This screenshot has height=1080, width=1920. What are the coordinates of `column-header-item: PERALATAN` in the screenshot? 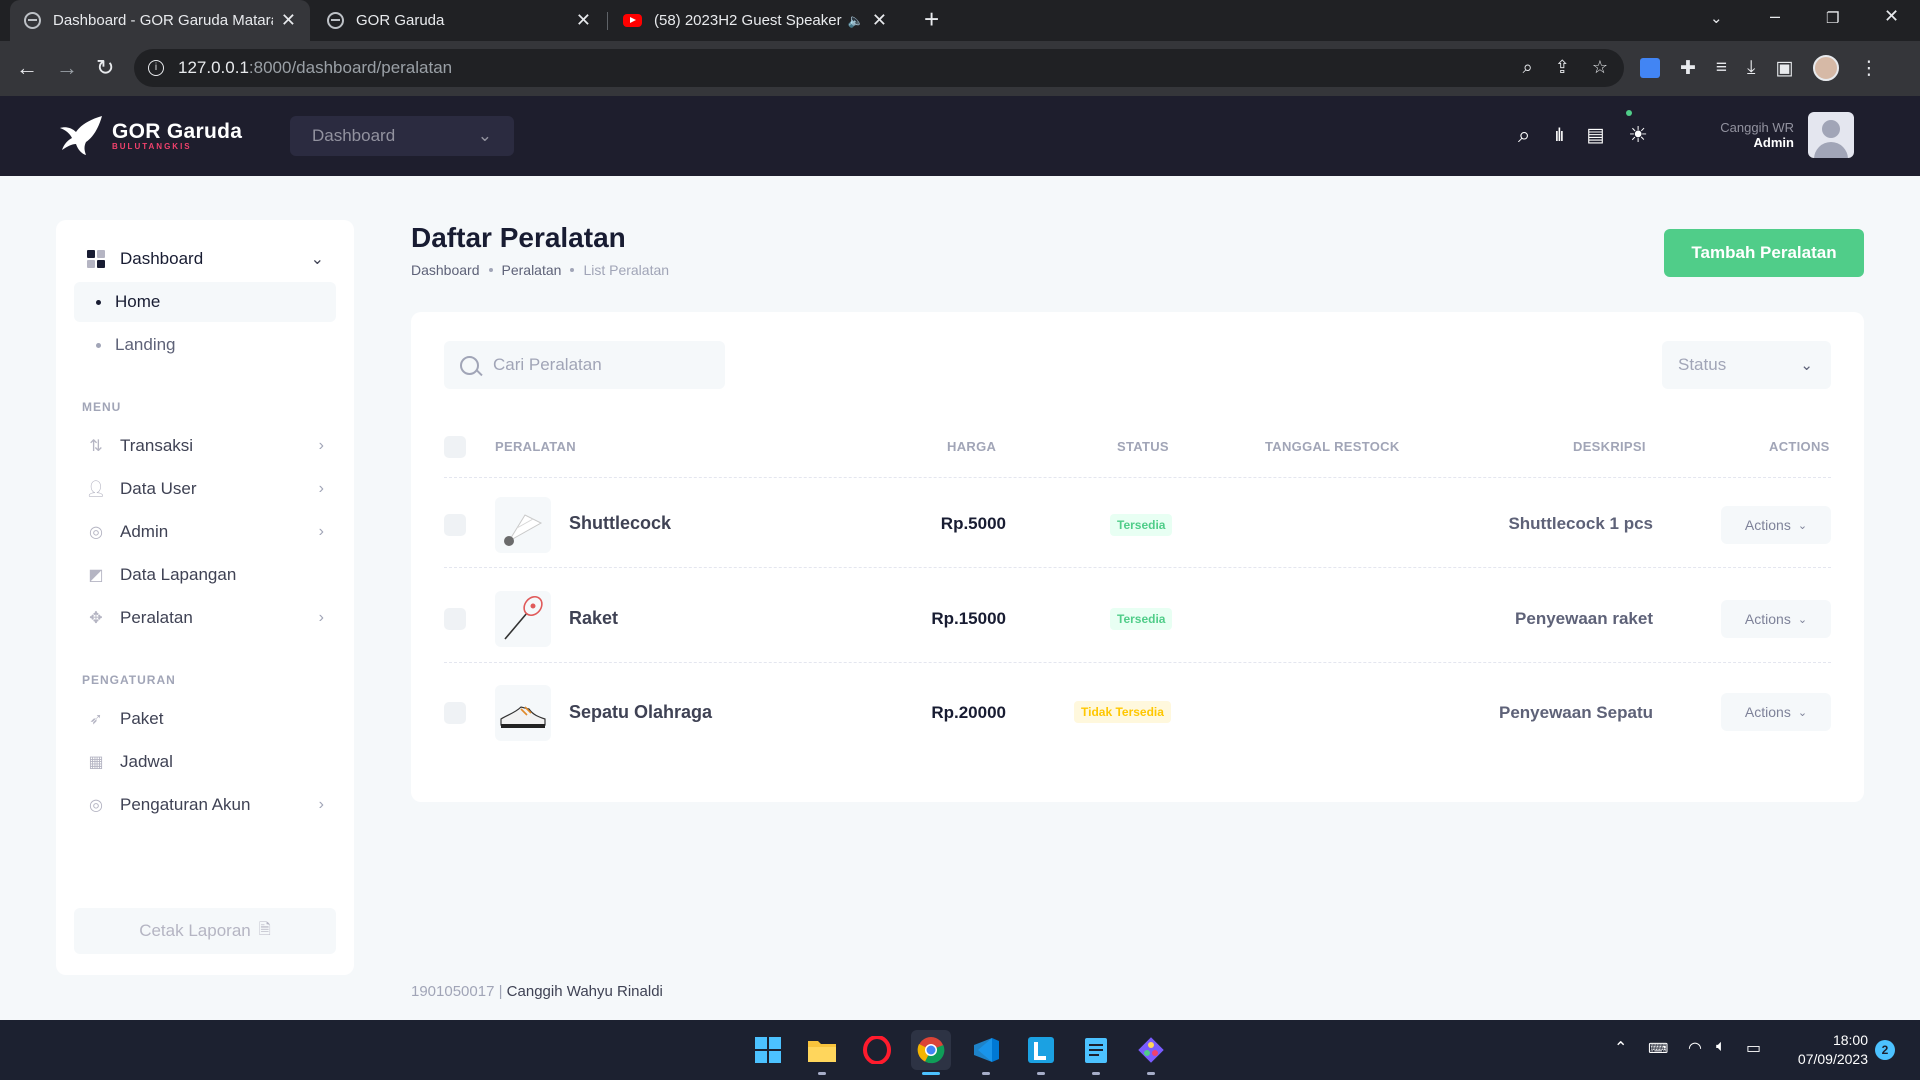 It's located at (535, 446).